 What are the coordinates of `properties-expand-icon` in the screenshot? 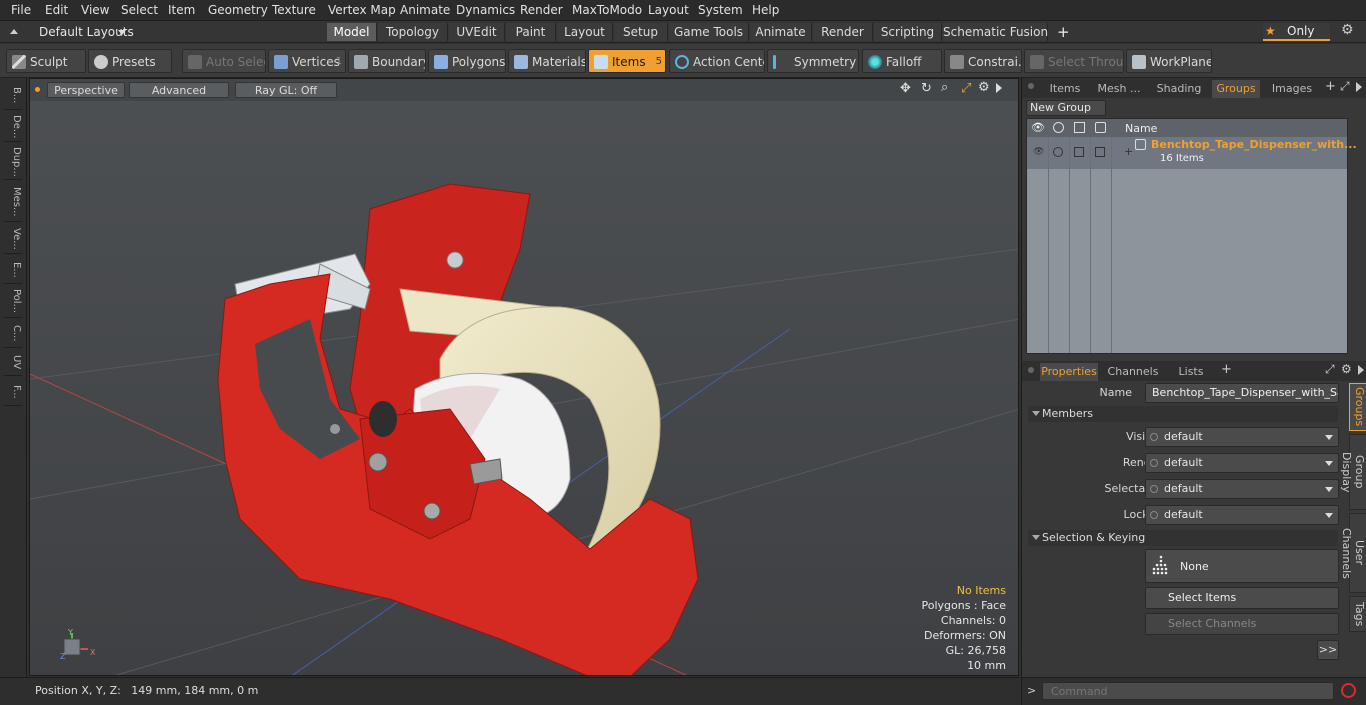 It's located at (1361, 370).